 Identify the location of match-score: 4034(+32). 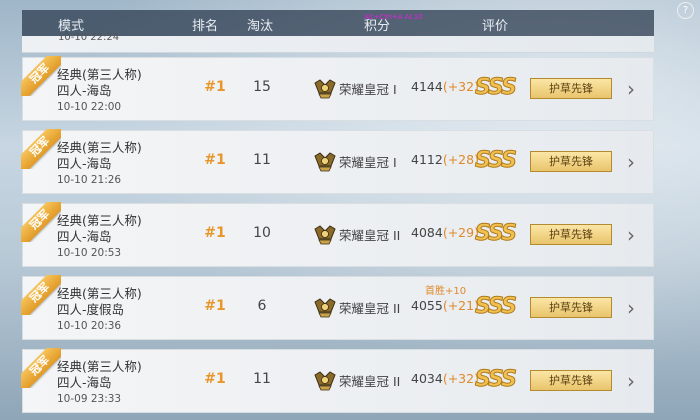
(445, 378).